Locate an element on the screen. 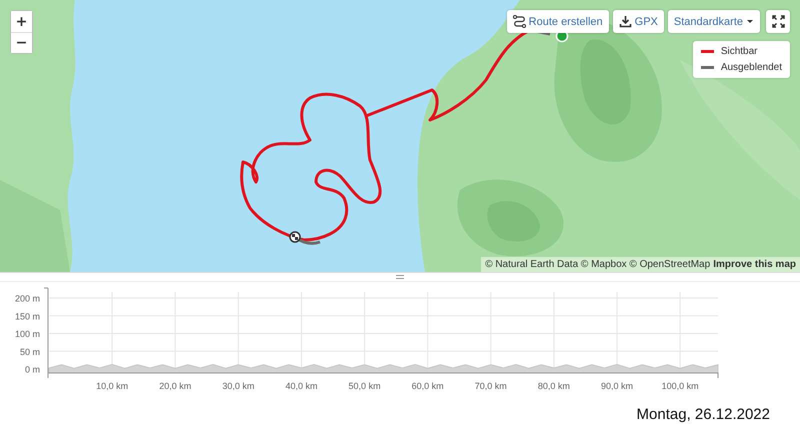  date-text: Montag, 26.12.2022 is located at coordinates (703, 414).